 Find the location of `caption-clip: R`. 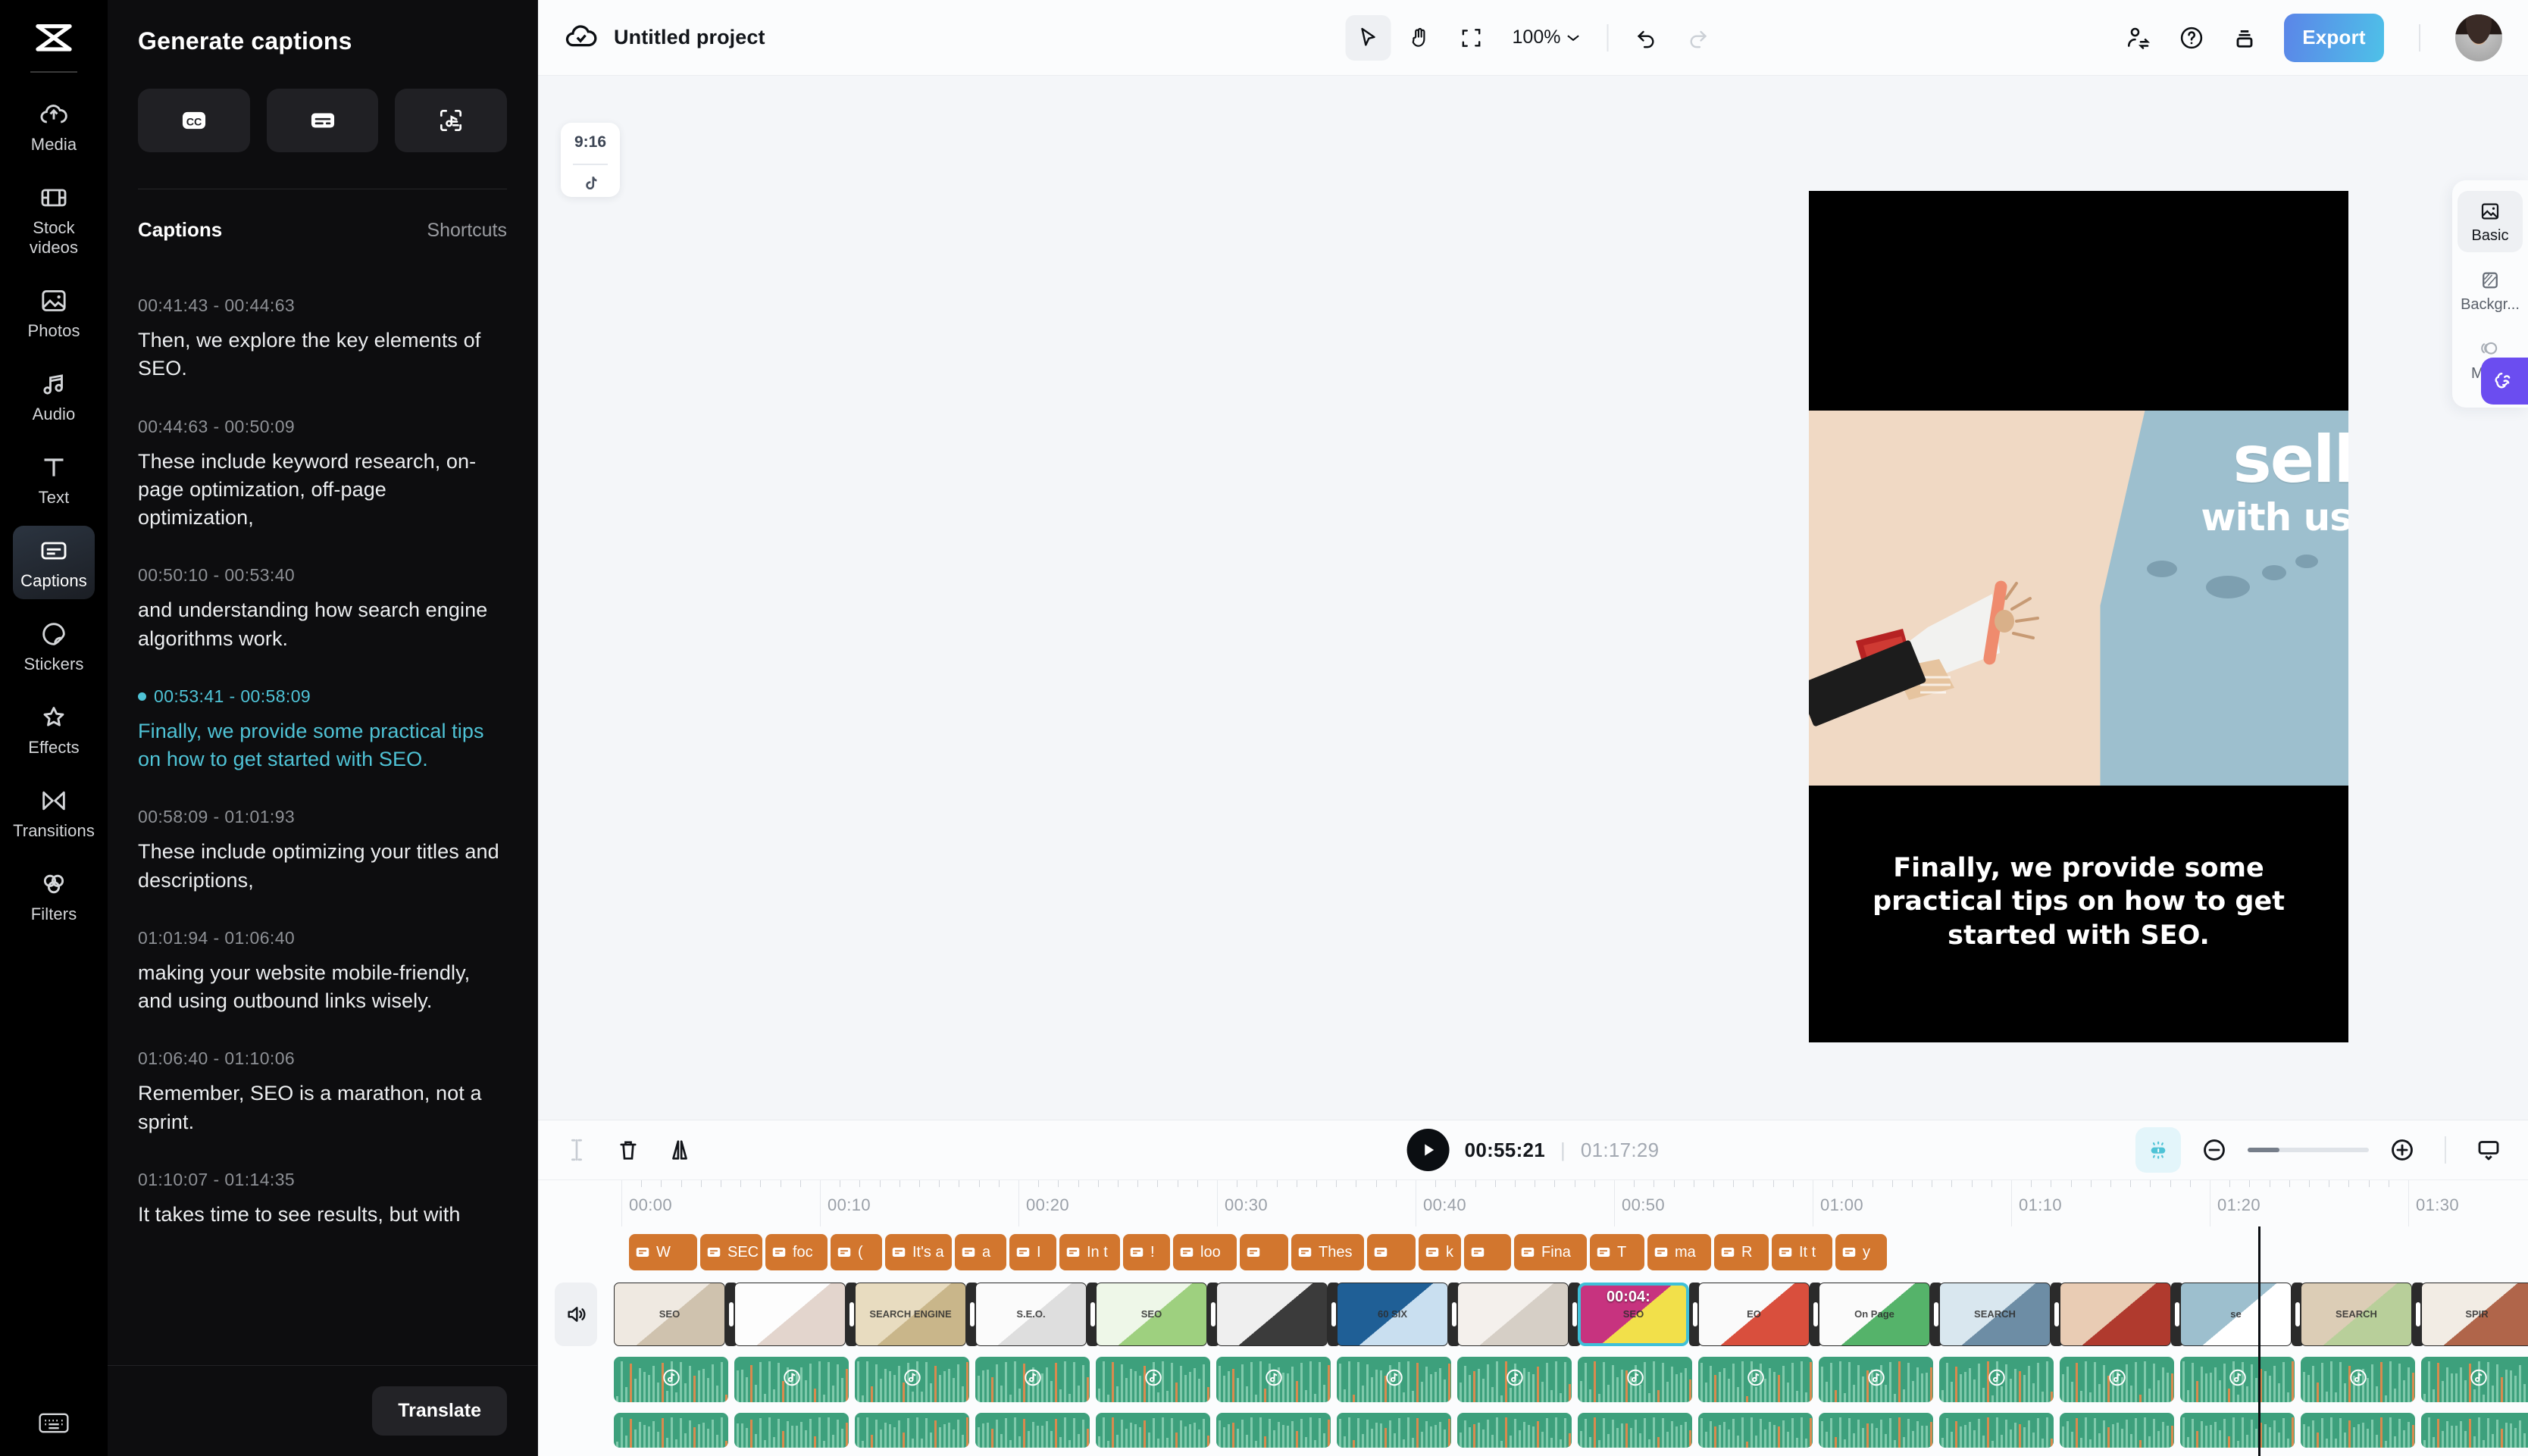

caption-clip: R is located at coordinates (1741, 1252).